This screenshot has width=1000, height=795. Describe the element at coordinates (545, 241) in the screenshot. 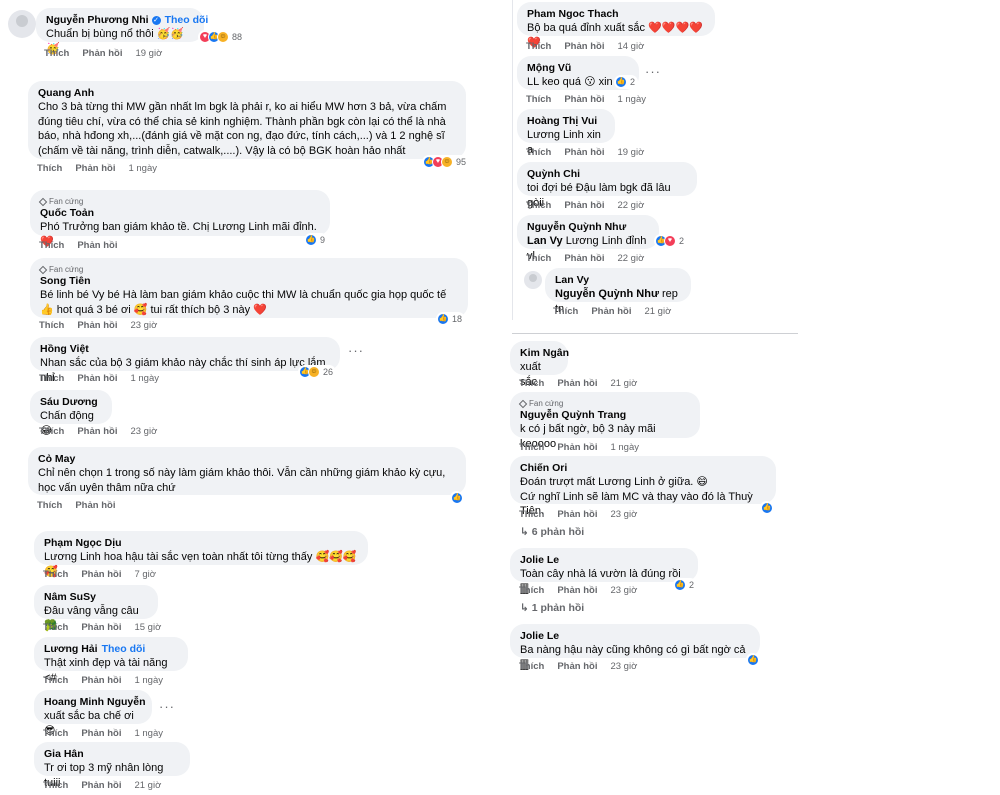

I see `mention-link: Lan Vy` at that location.